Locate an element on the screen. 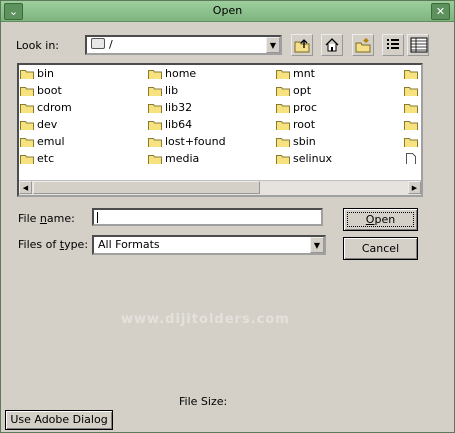 Image resolution: width=455 pixels, height=433 pixels. file-name: proc is located at coordinates (305, 107).